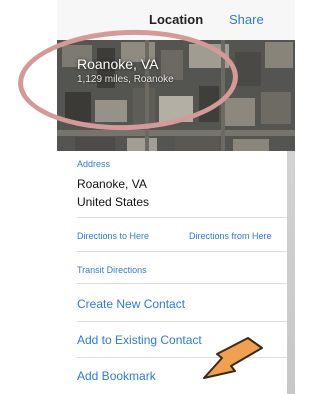 This screenshot has height=394, width=320. Describe the element at coordinates (113, 202) in the screenshot. I see `address-line-2: United States` at that location.